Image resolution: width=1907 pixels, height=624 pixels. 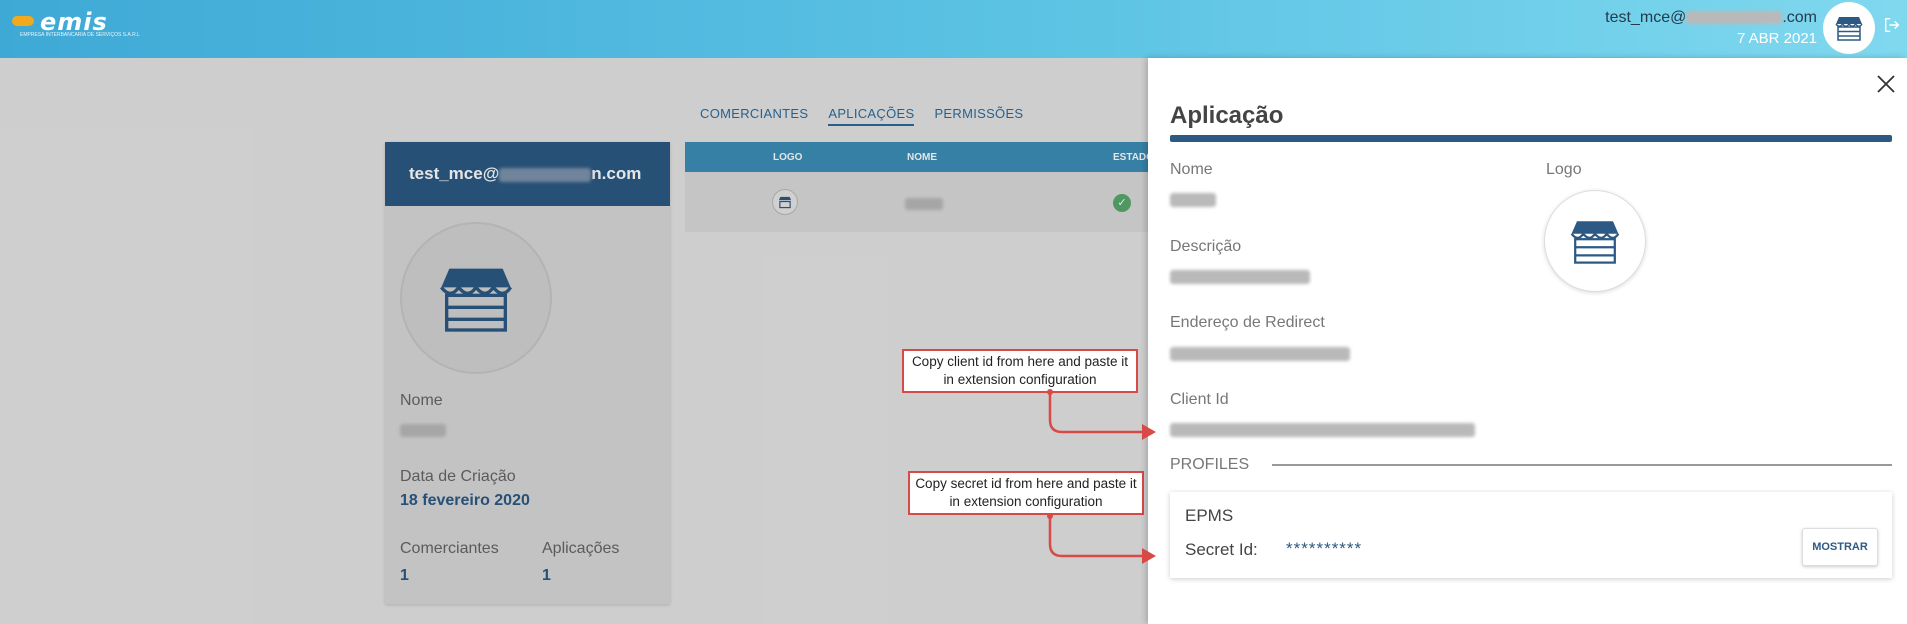 I want to click on user-email-suffix: .com, so click(x=1799, y=17).